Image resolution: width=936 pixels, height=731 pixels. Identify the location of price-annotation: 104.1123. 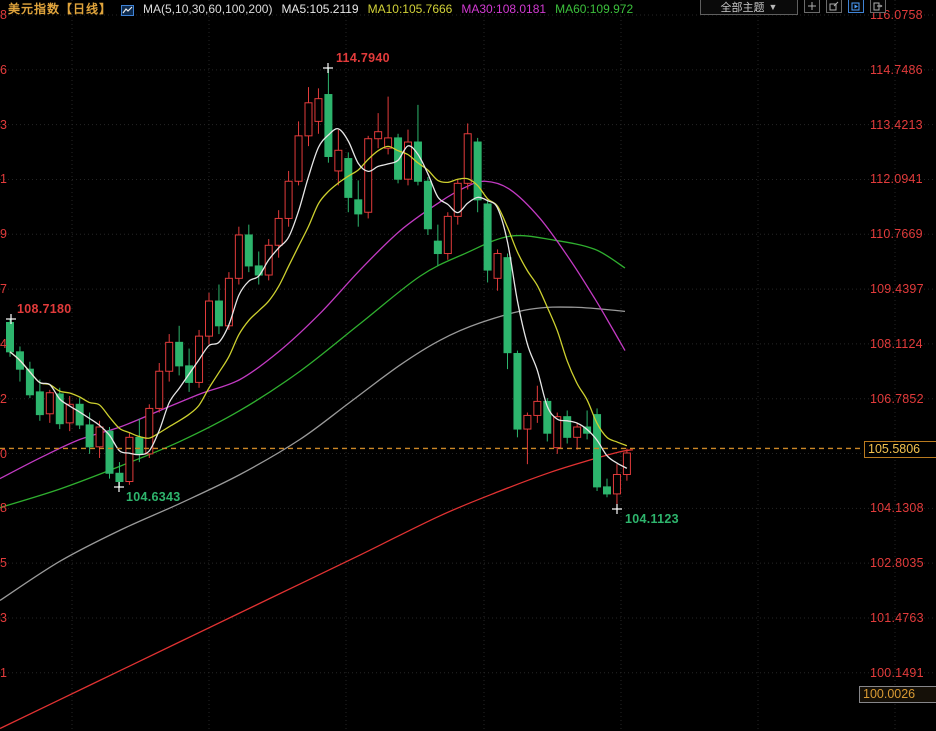
(652, 519).